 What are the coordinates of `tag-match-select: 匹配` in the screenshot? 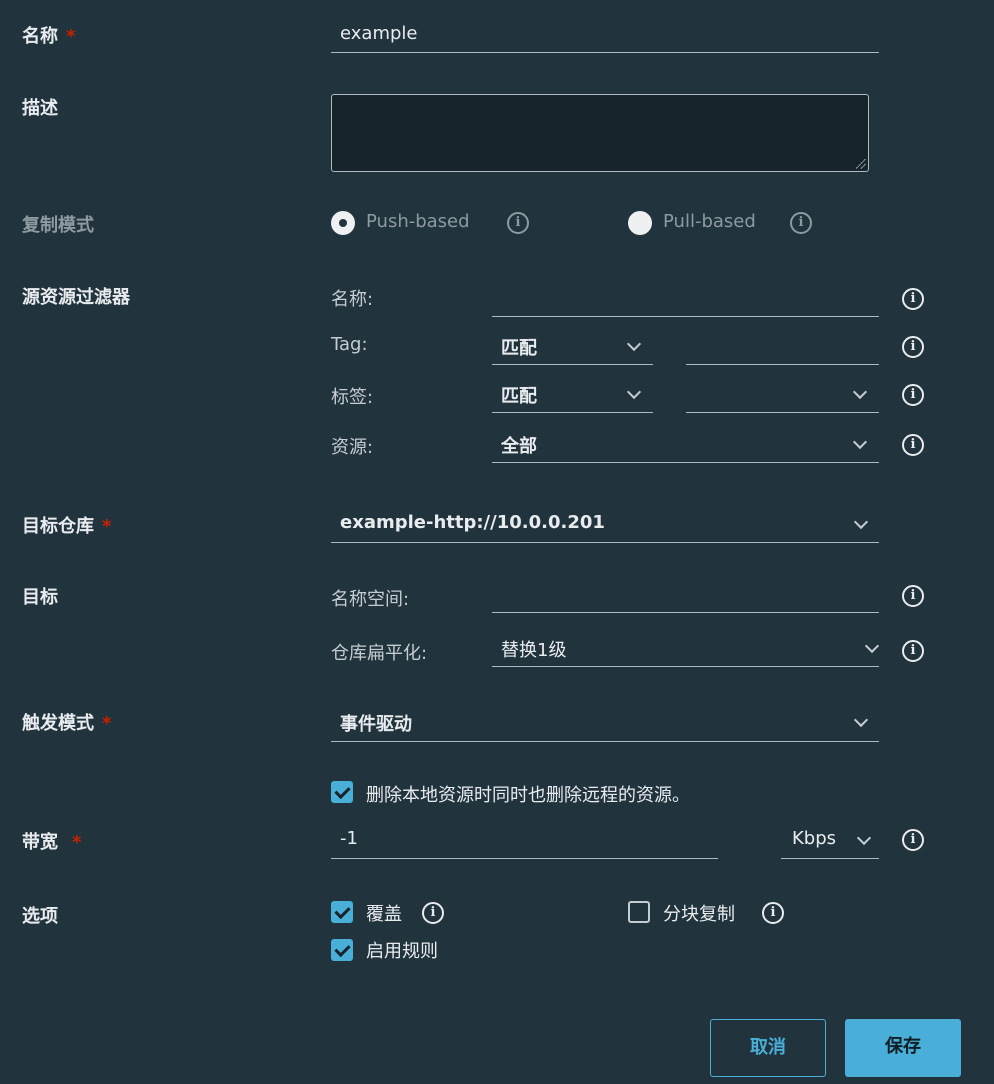 It's located at (572, 346).